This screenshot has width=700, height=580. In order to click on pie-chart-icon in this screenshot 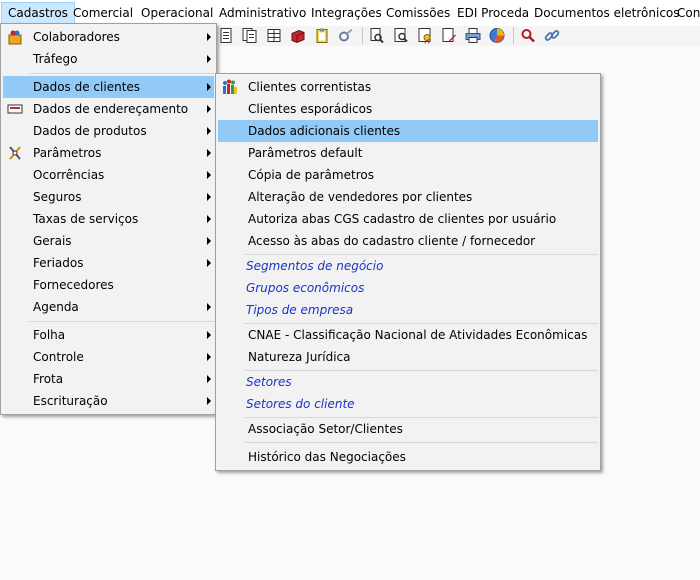, I will do `click(497, 35)`.